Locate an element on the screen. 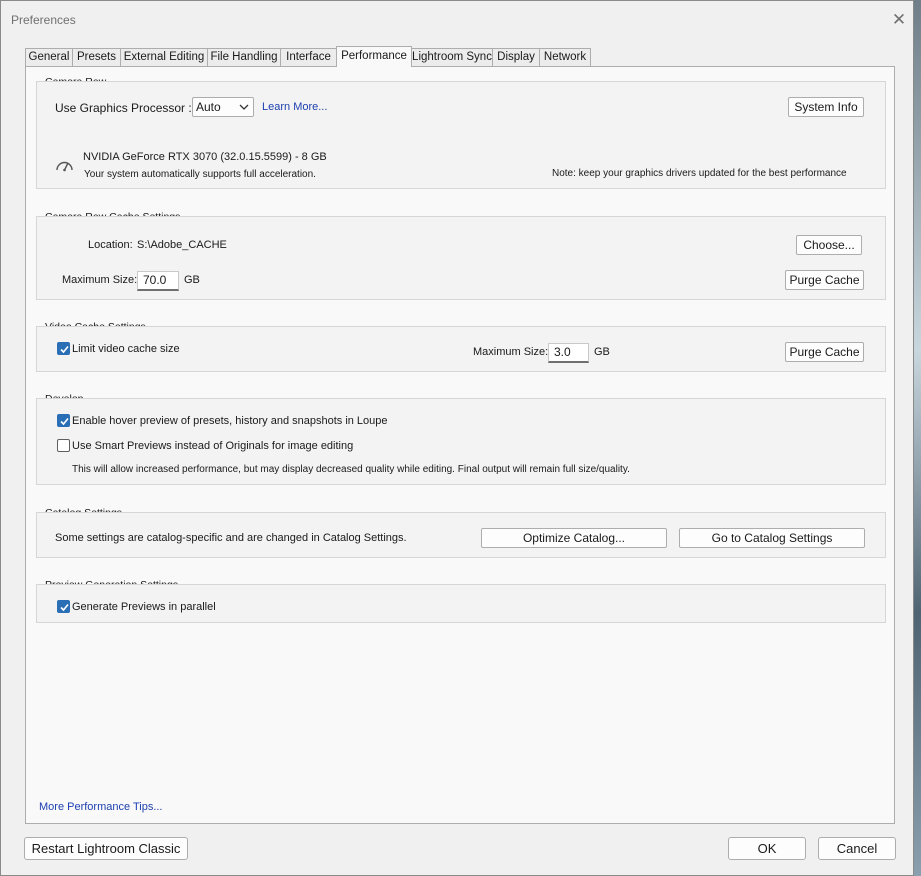 The width and height of the screenshot is (921, 876). chevron-down-icon is located at coordinates (244, 107).